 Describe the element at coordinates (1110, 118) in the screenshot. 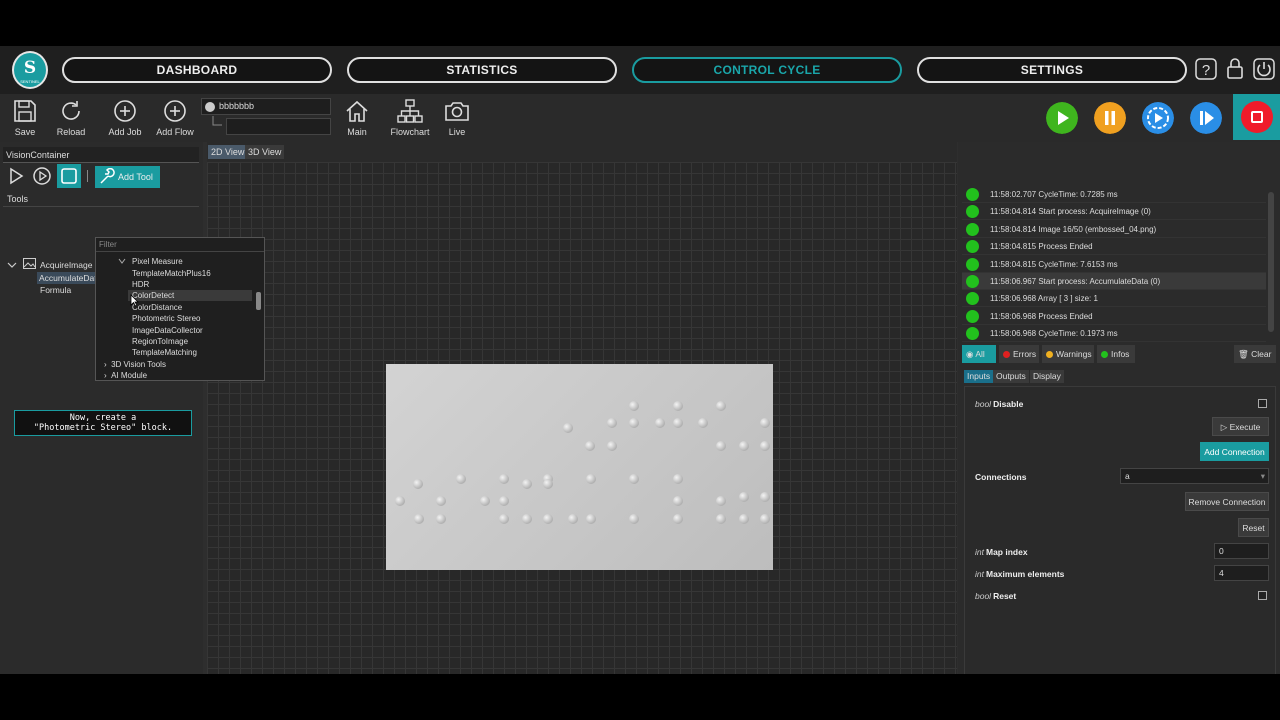

I see `pause-button` at that location.